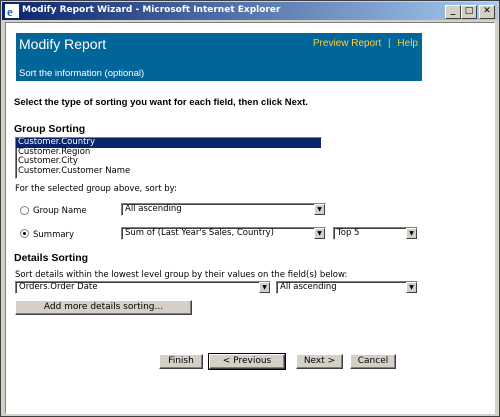 This screenshot has height=417, width=500. Describe the element at coordinates (63, 44) in the screenshot. I see `page-title: Modify Report` at that location.